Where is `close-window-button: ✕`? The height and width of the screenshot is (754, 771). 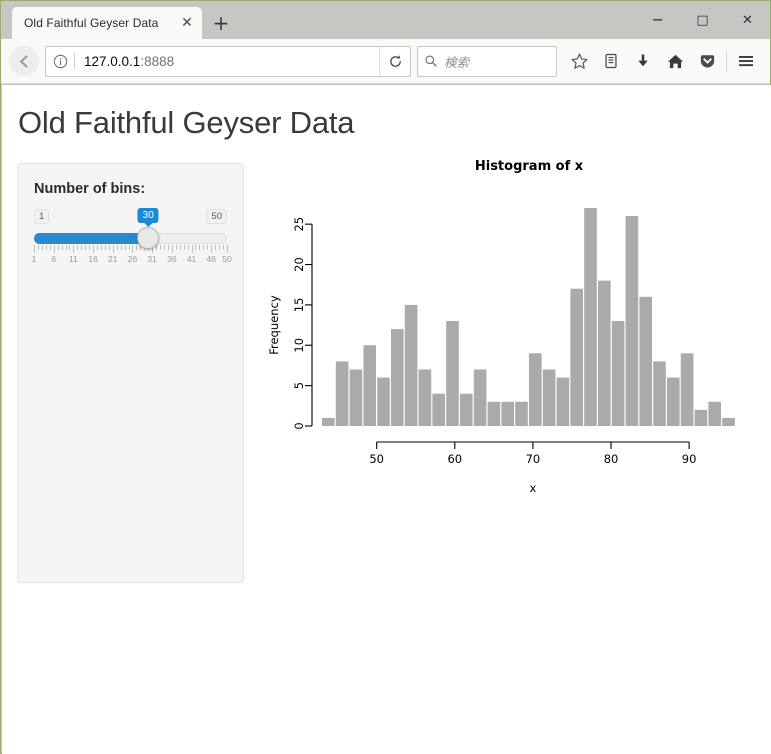 close-window-button: ✕ is located at coordinates (747, 20).